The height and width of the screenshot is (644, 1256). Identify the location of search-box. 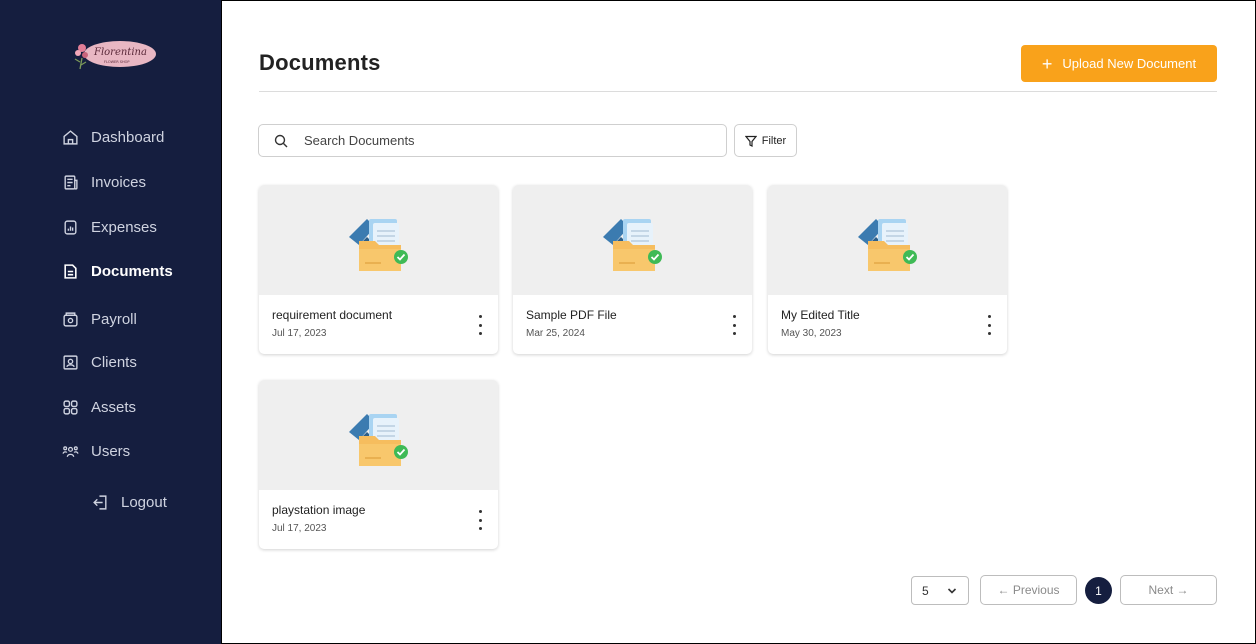
(492, 140).